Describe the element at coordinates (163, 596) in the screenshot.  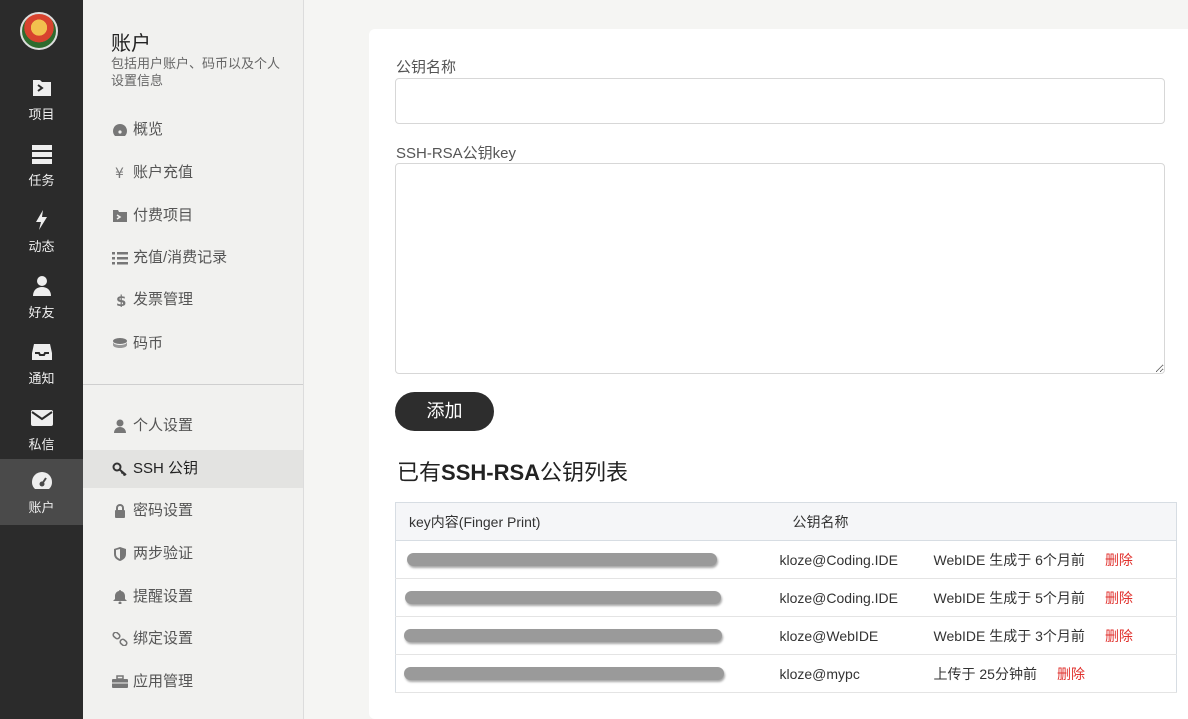
I see `sidebar-item-label: 提醒设置` at that location.